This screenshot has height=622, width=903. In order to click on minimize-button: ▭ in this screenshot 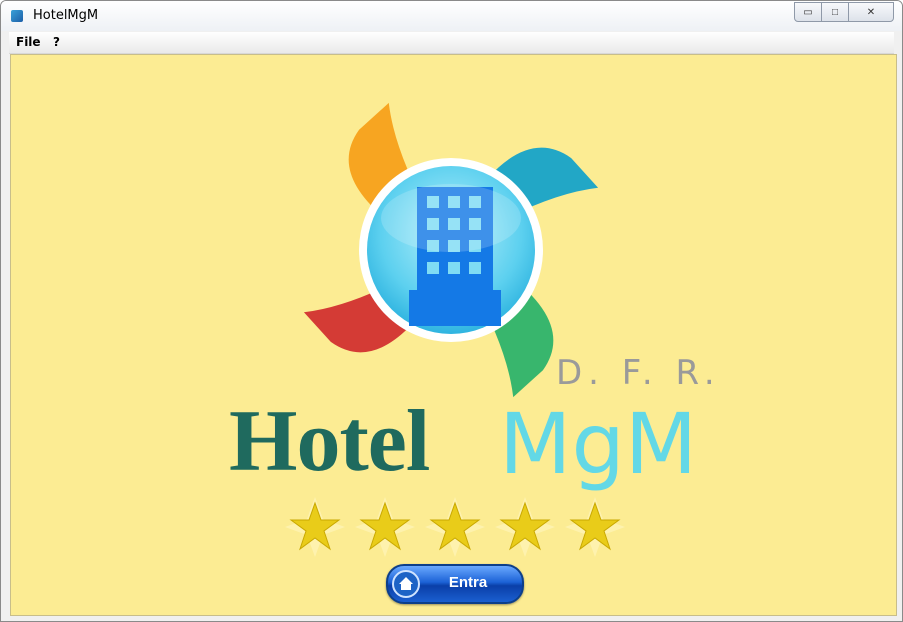, I will do `click(808, 12)`.